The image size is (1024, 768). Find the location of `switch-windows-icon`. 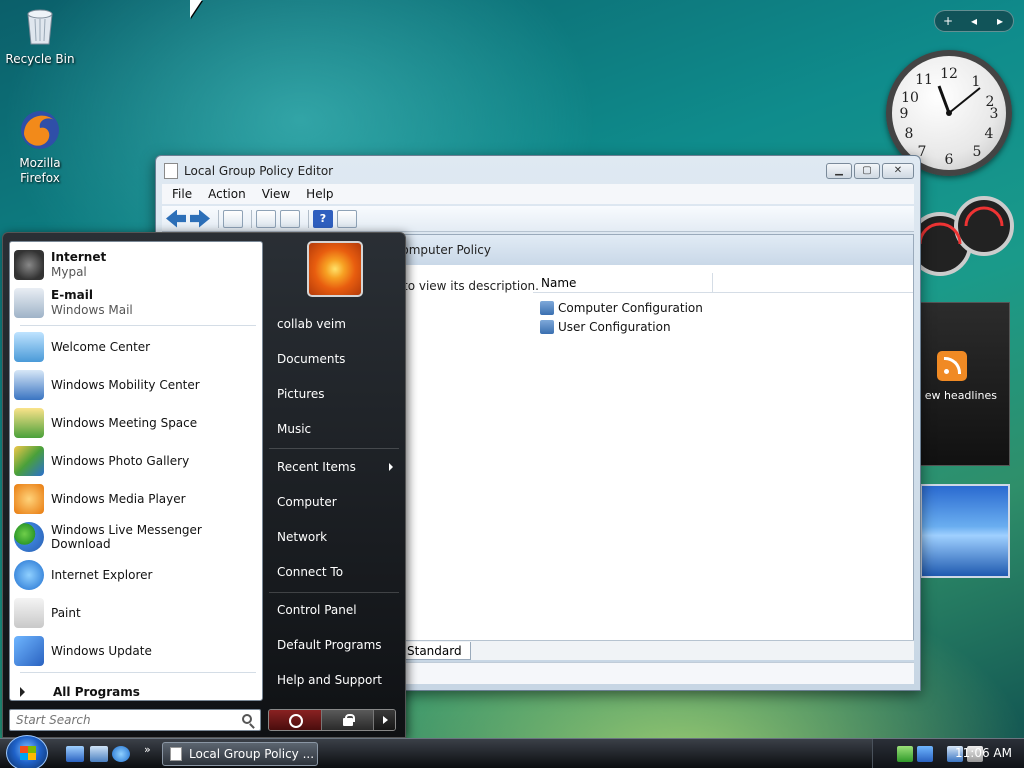

switch-windows-icon is located at coordinates (99, 754).